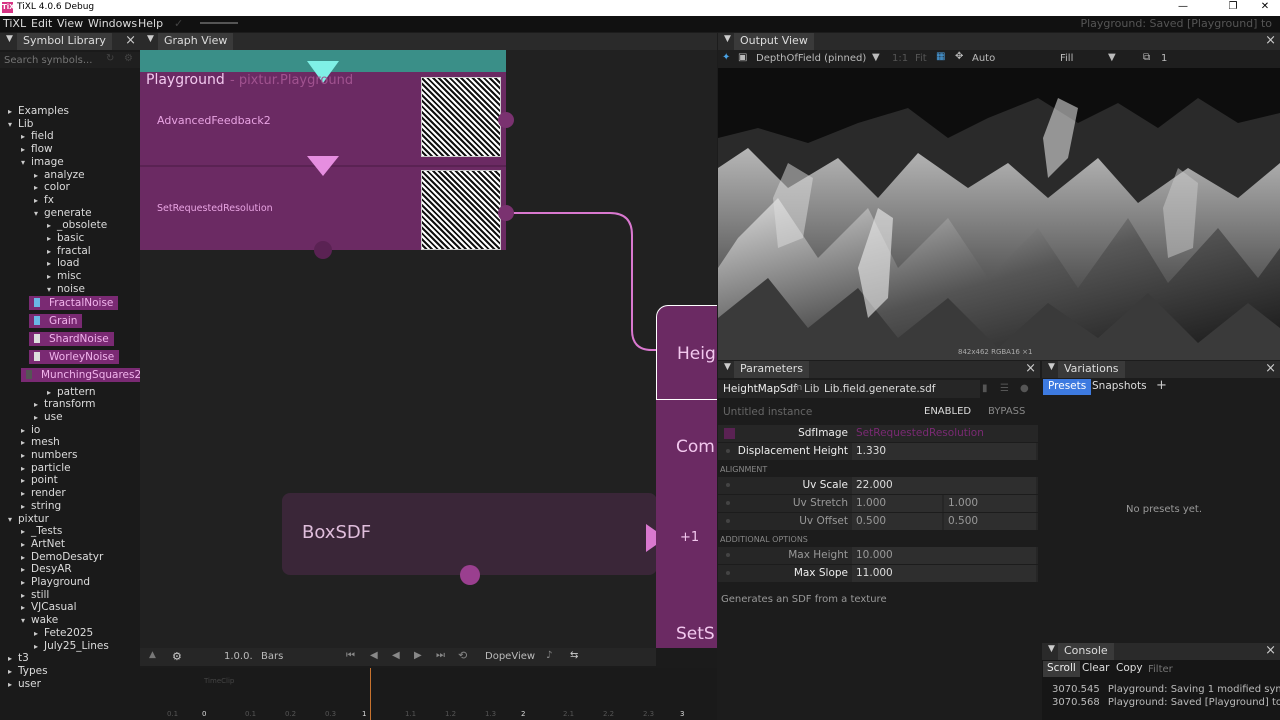  Describe the element at coordinates (65, 238) in the screenshot. I see `tree-item-basic: ▸ basic` at that location.